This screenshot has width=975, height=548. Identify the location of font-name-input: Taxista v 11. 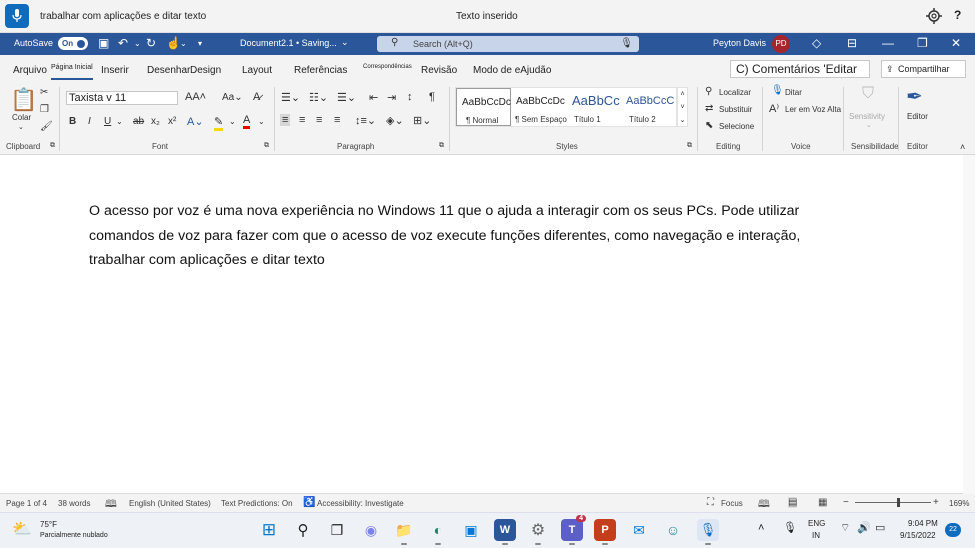
(122, 98).